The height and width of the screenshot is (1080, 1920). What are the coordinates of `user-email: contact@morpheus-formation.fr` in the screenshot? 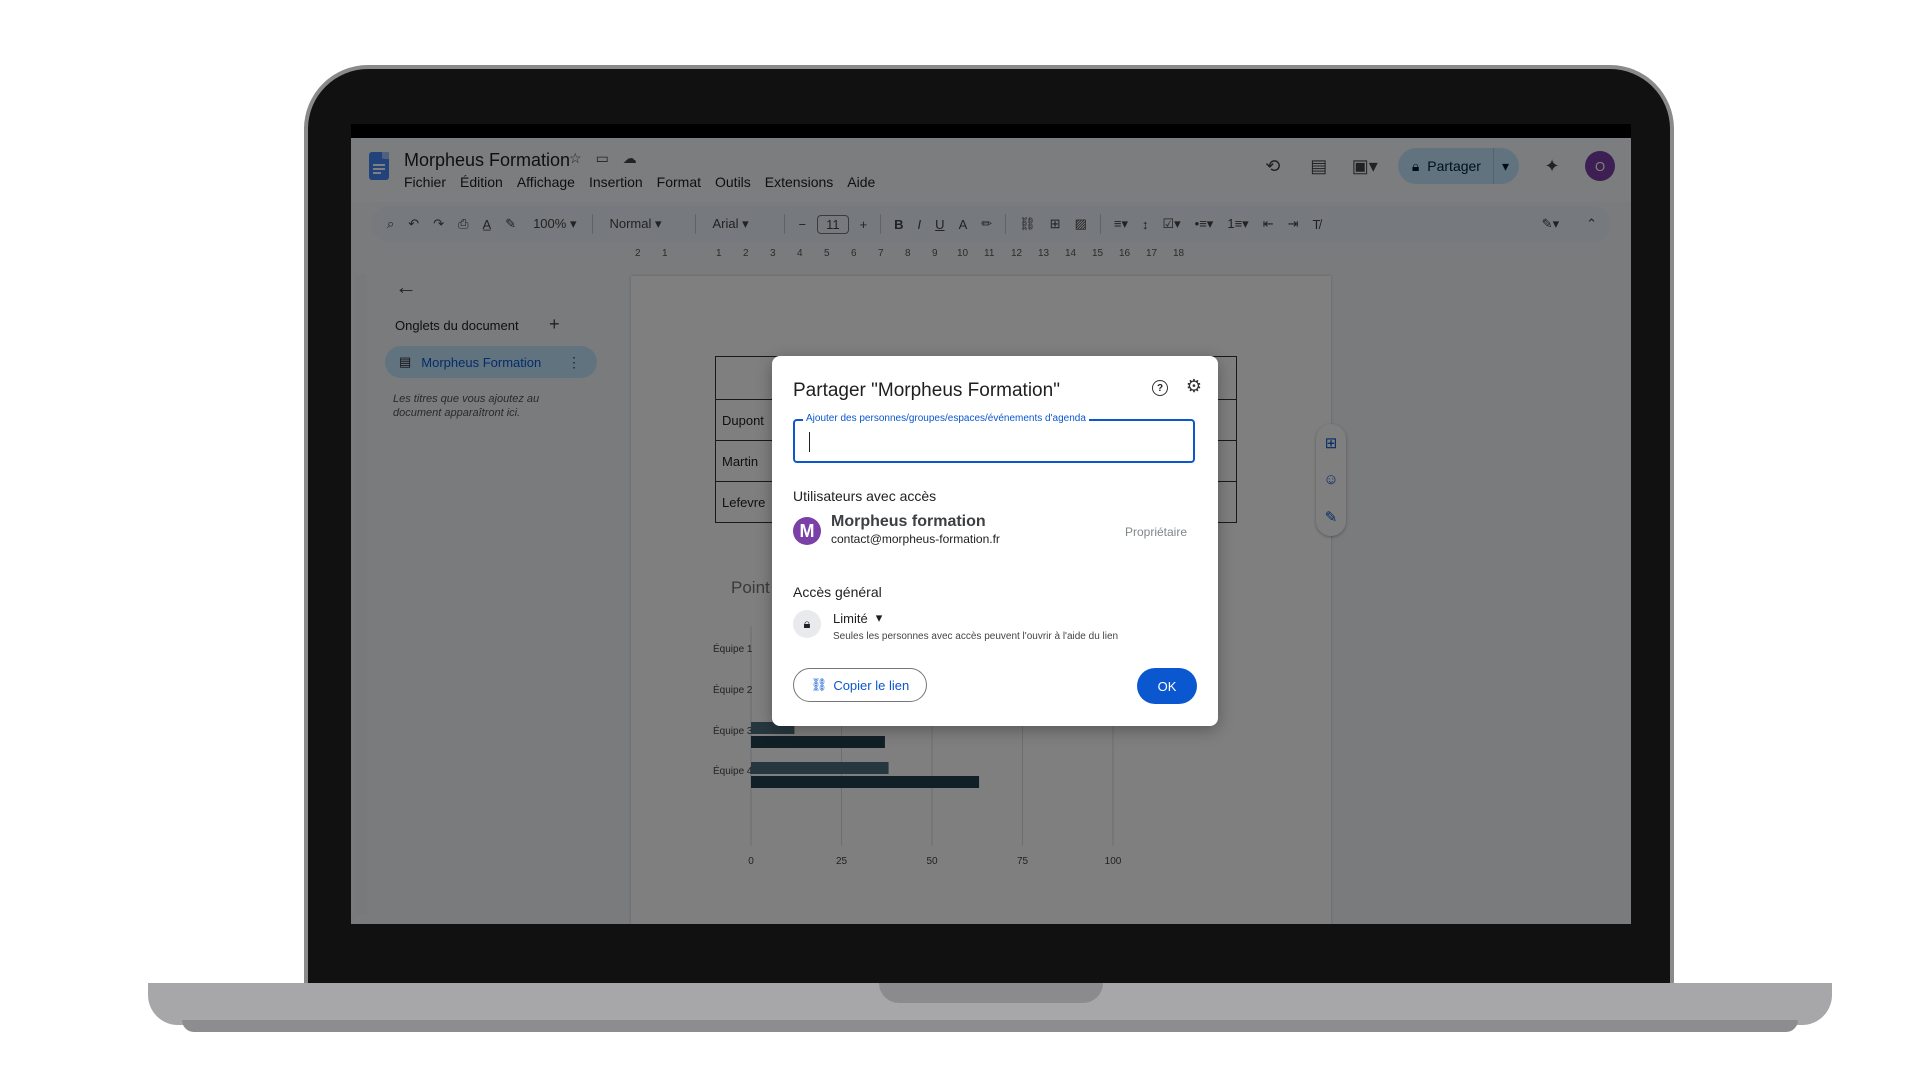 It's located at (915, 539).